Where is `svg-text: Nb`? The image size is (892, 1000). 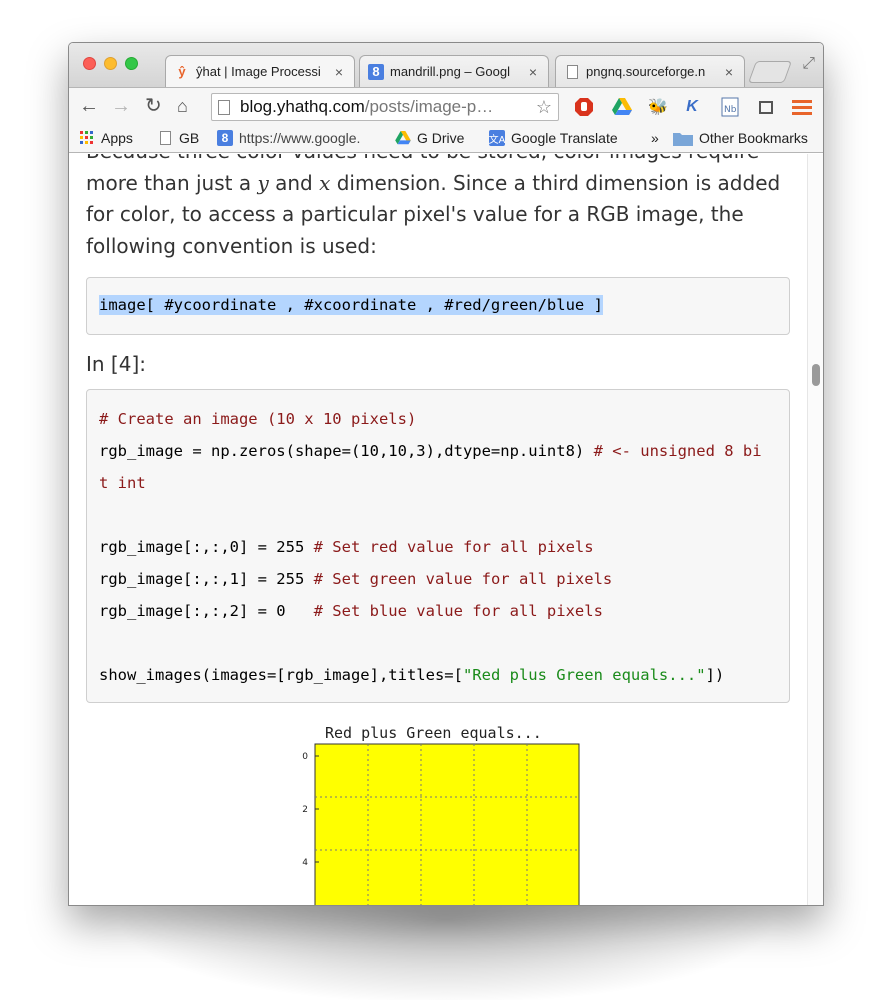
svg-text: Nb is located at coordinates (730, 110).